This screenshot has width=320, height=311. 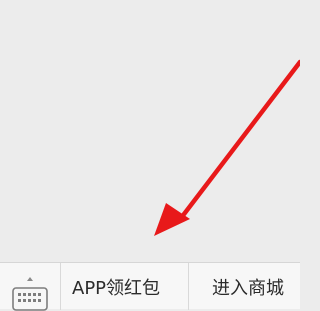 What do you see at coordinates (248, 288) in the screenshot?
I see `menu-item-label: 进入商城` at bounding box center [248, 288].